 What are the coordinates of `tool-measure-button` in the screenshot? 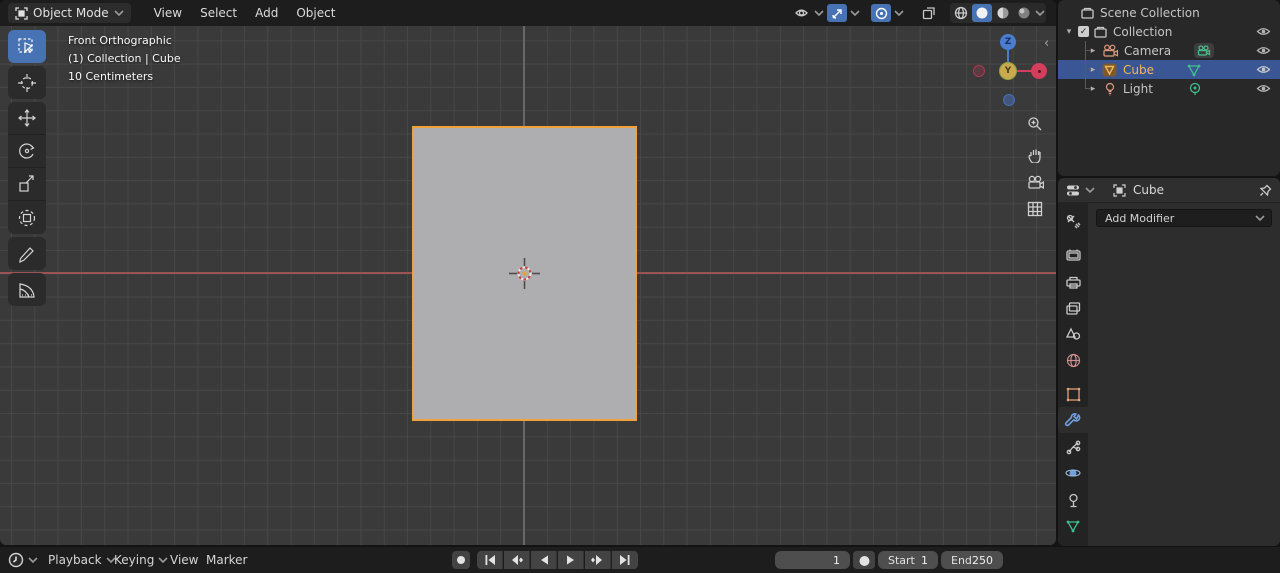 It's located at (27, 289).